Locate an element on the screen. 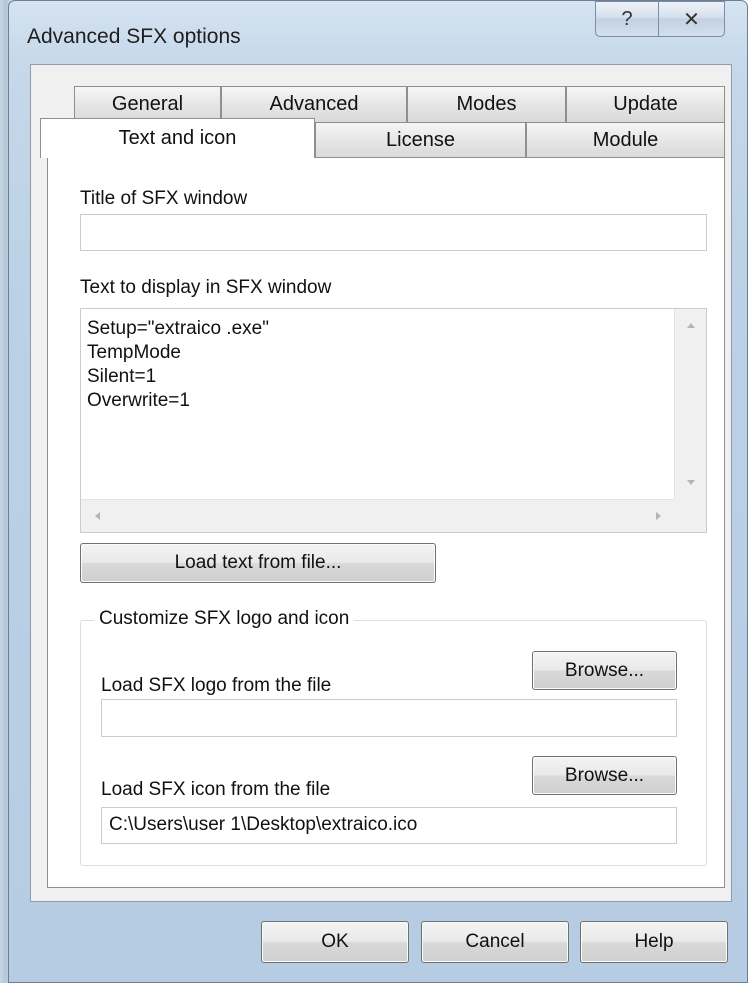 This screenshot has width=748, height=983. help-button: Help is located at coordinates (654, 942).